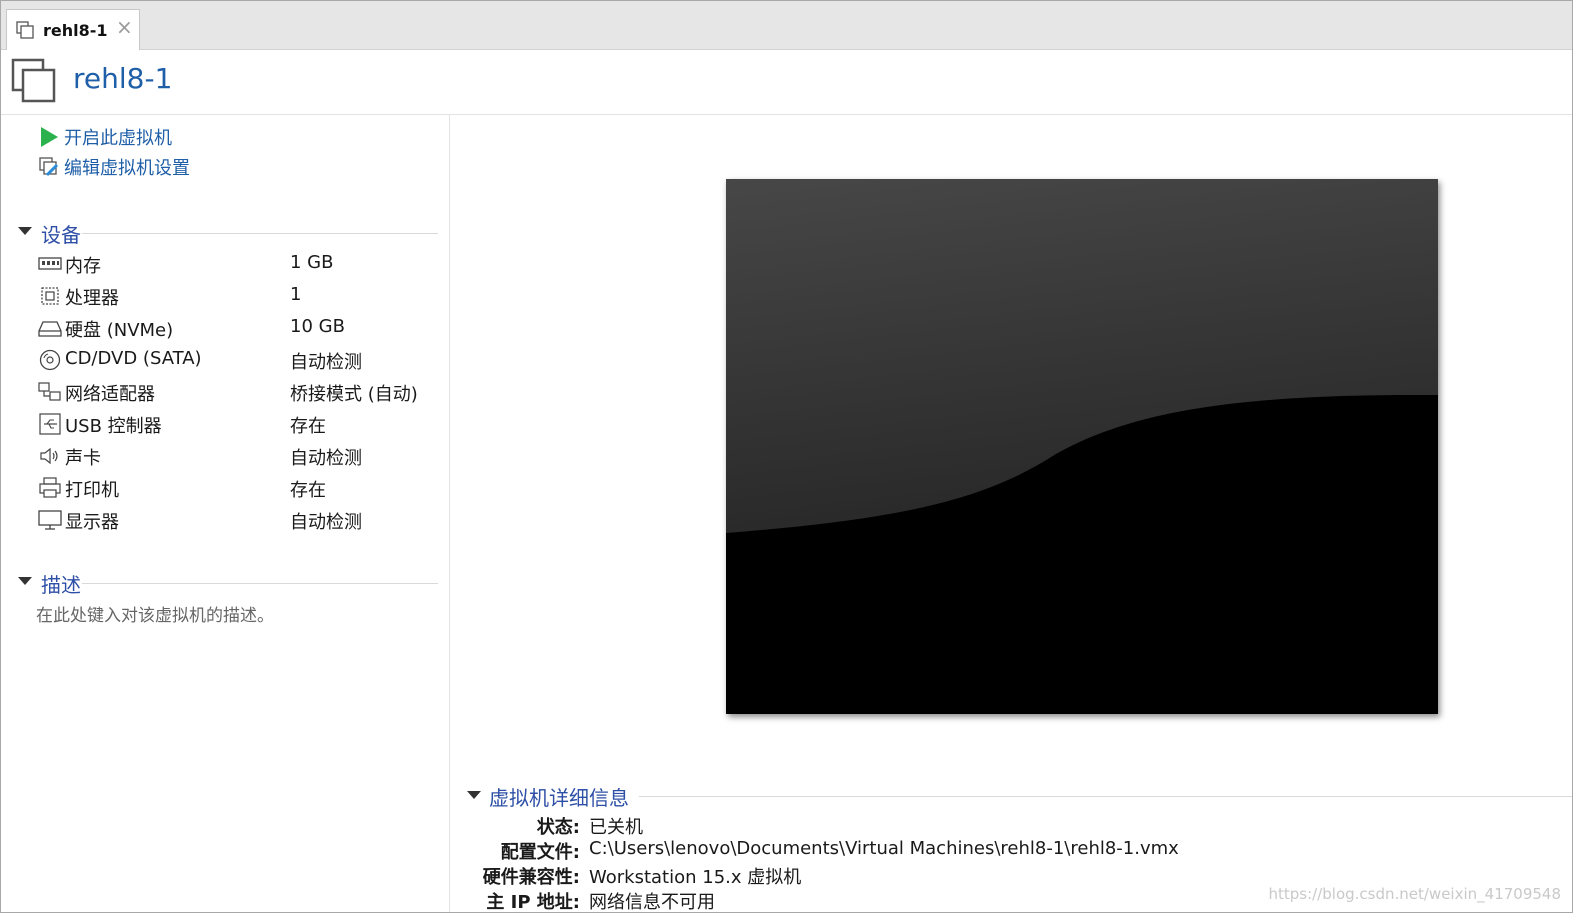 This screenshot has height=914, width=1573. Describe the element at coordinates (238, 392) in the screenshot. I see `device-row-network-adapter: 网络适配器 桥接模式 (自动)` at that location.